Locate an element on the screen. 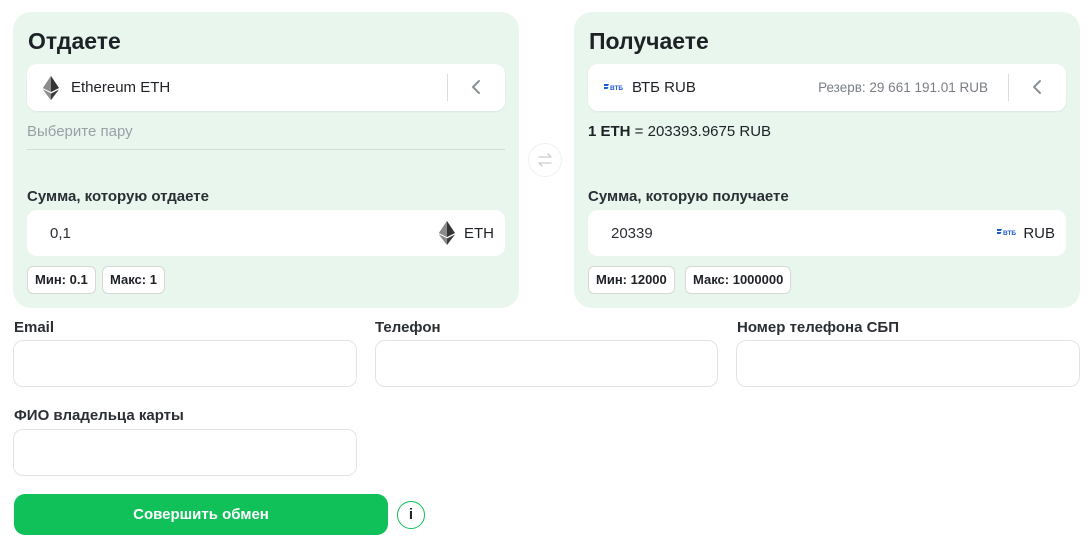  email-label: Email is located at coordinates (34, 327).